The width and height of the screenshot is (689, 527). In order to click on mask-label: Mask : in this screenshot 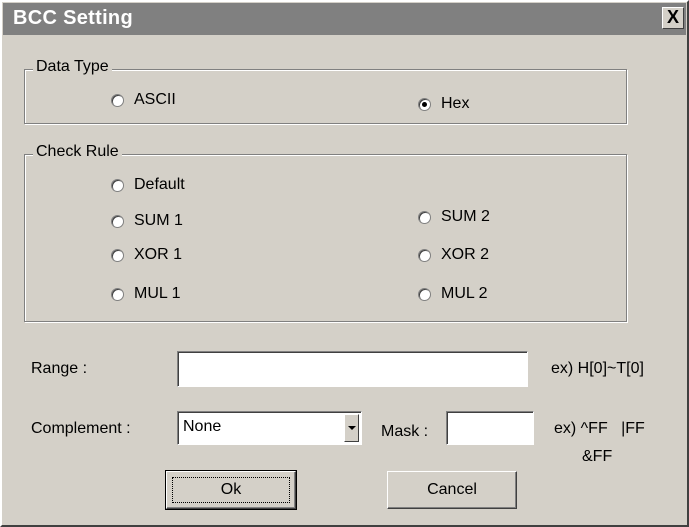, I will do `click(405, 431)`.